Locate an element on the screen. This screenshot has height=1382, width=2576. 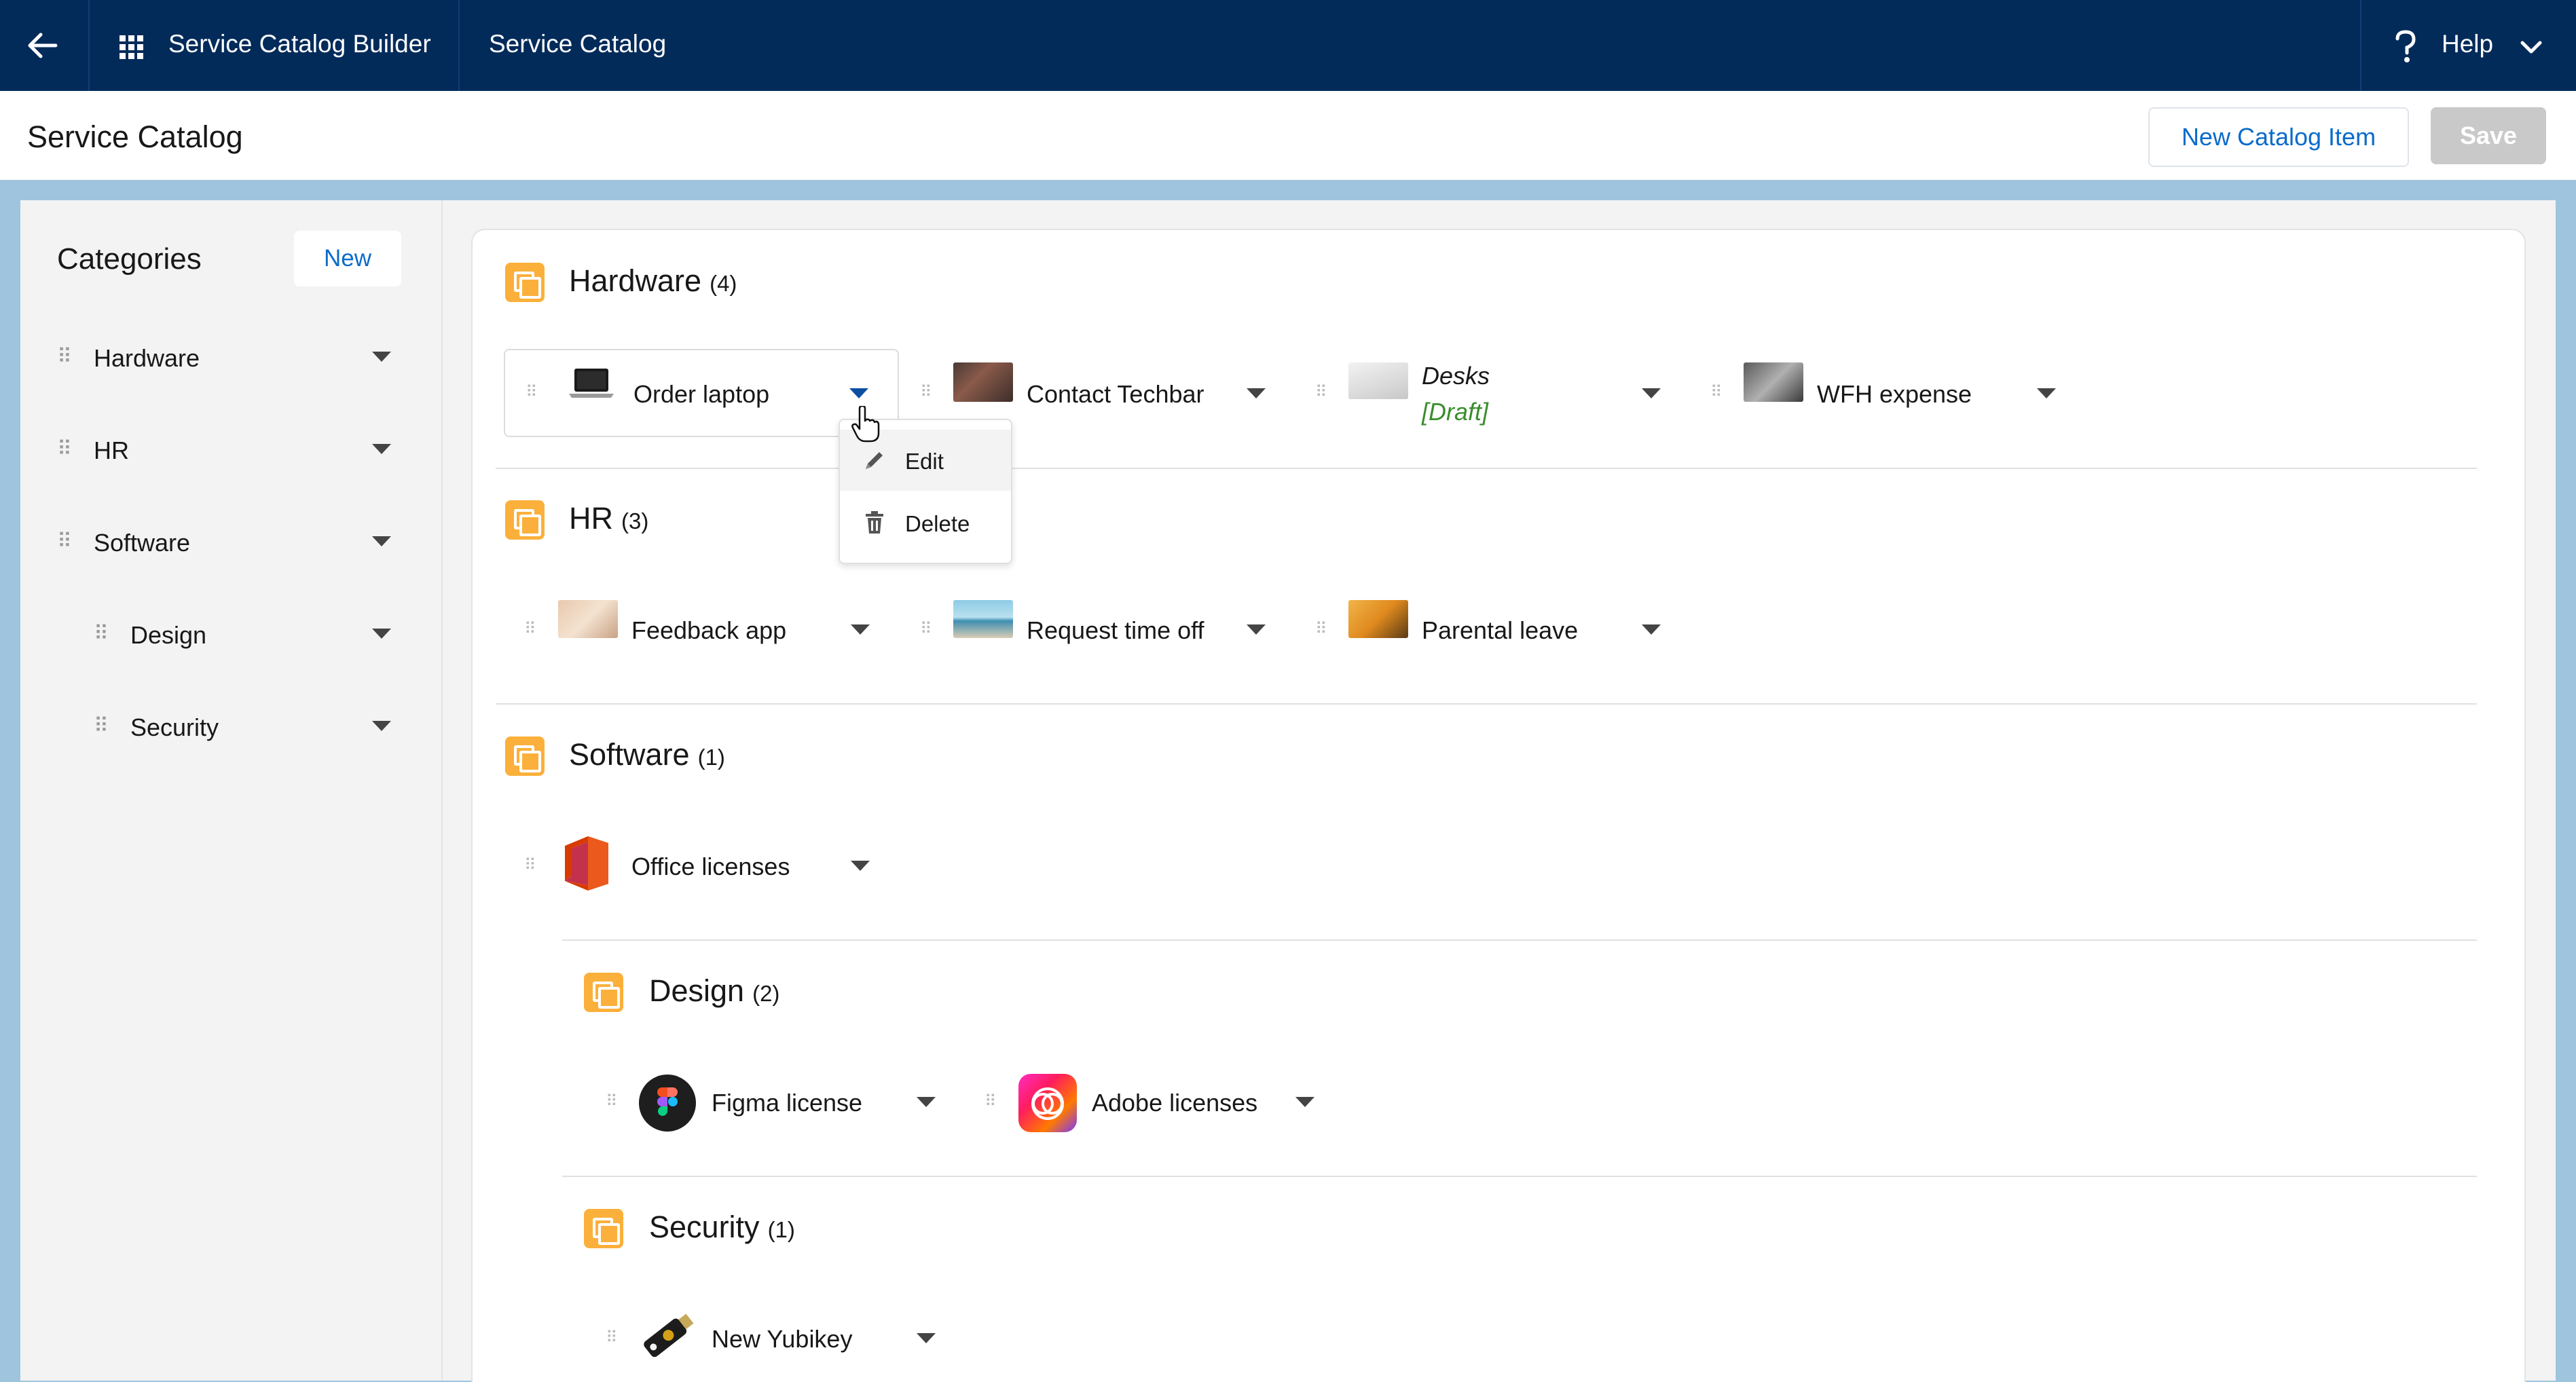
figma-logo-icon is located at coordinates (667, 1103).